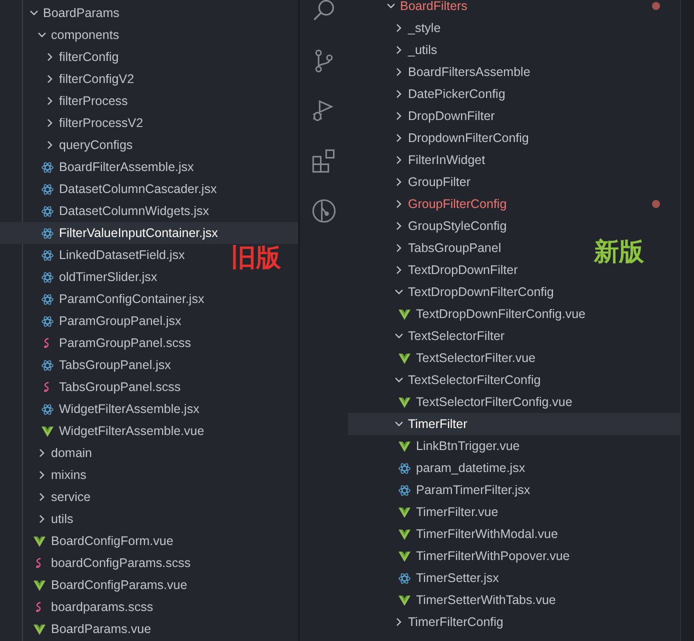  Describe the element at coordinates (444, 358) in the screenshot. I see `tree-item: TextSelectorFilter.vue` at that location.